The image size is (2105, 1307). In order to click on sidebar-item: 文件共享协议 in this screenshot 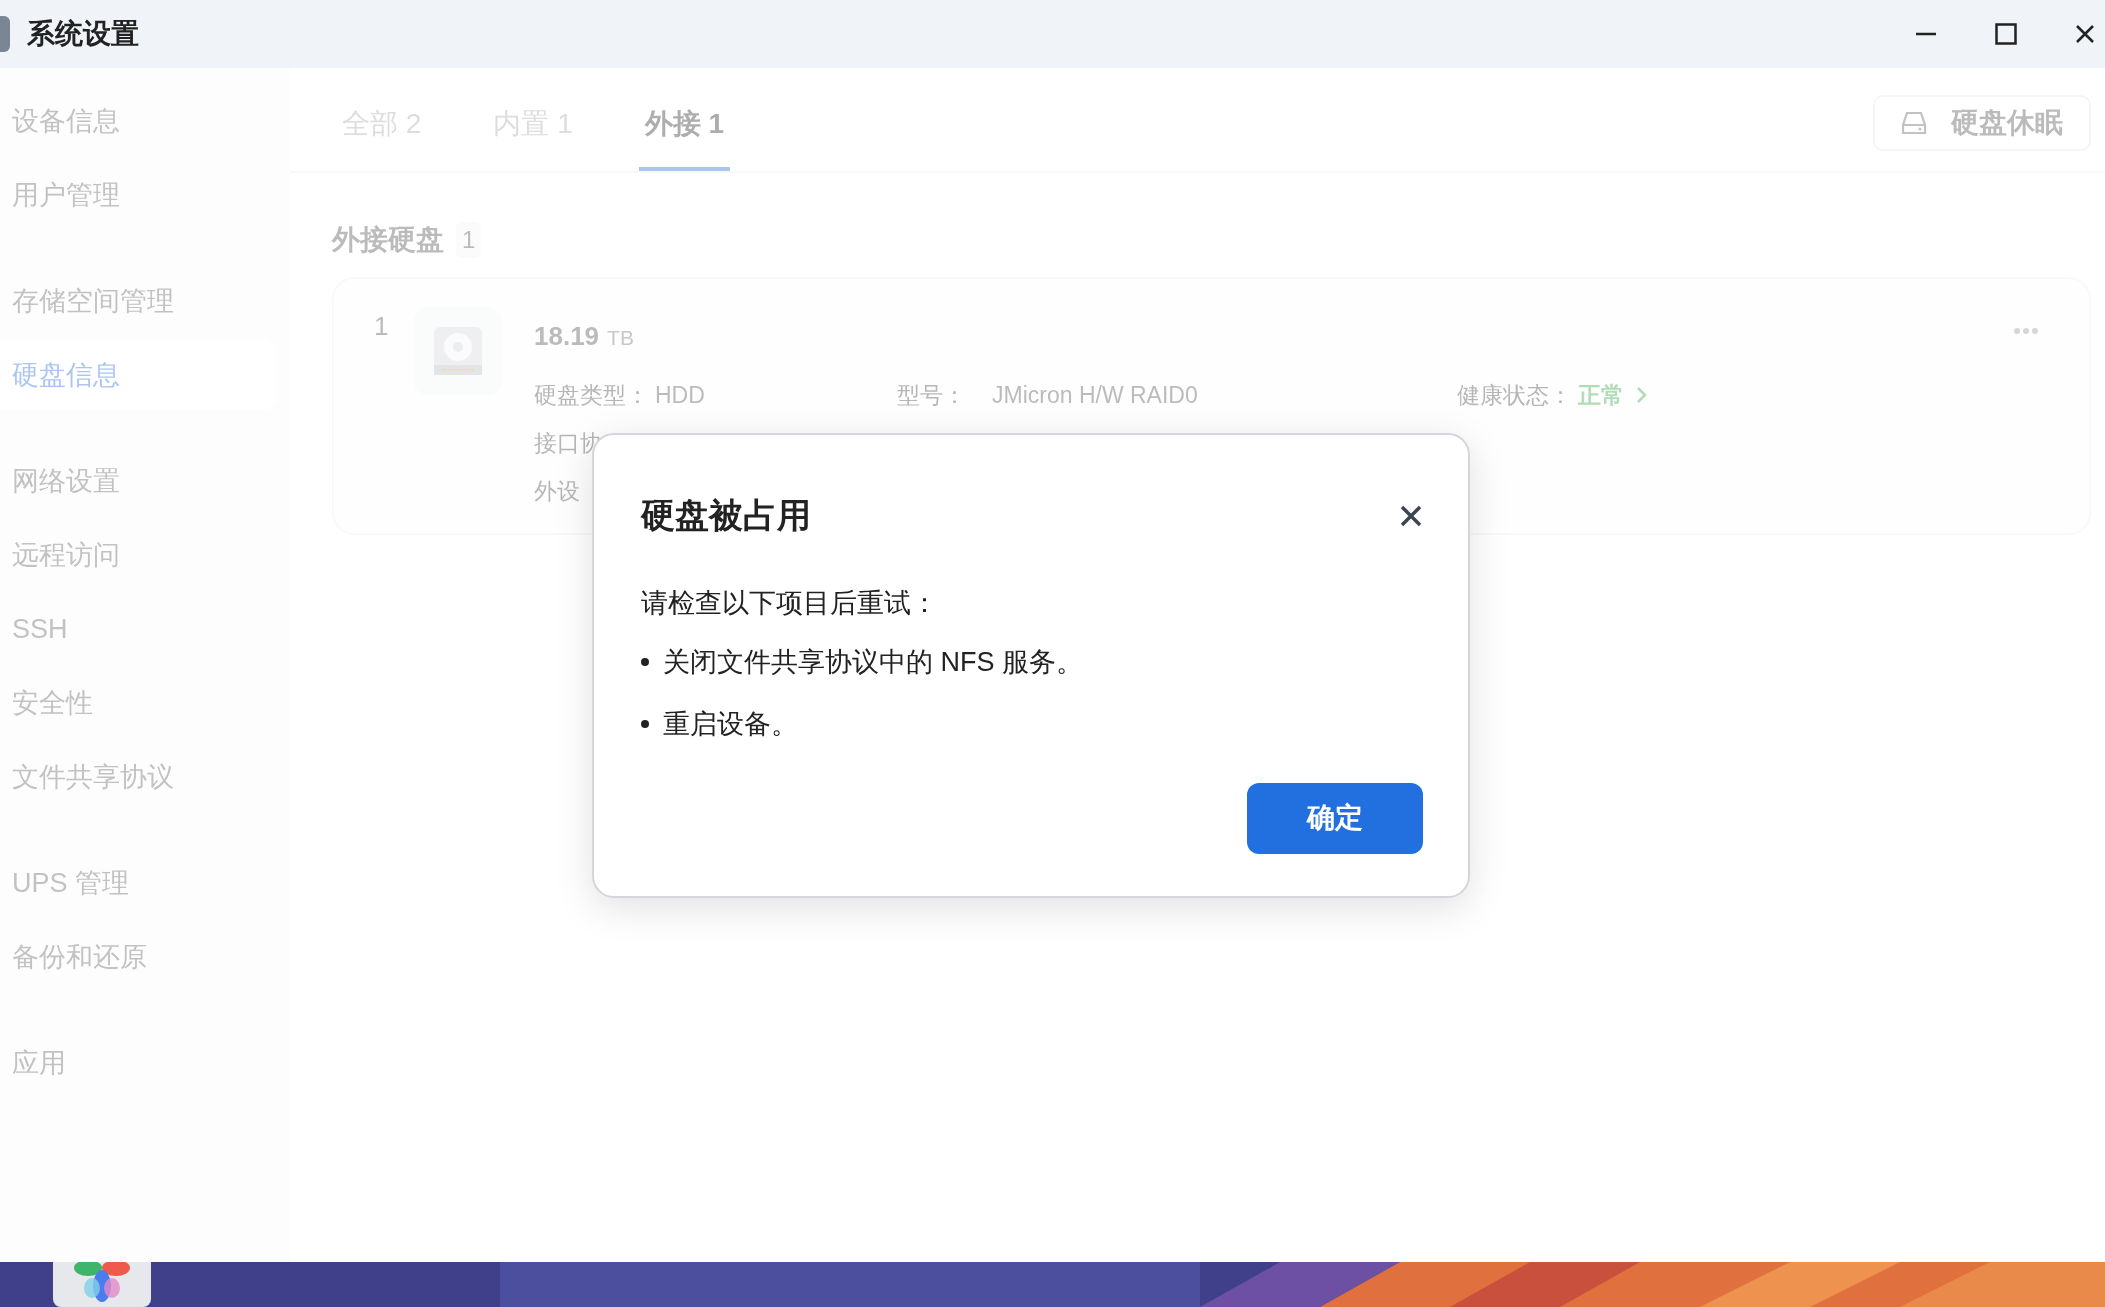, I will do `click(138, 777)`.